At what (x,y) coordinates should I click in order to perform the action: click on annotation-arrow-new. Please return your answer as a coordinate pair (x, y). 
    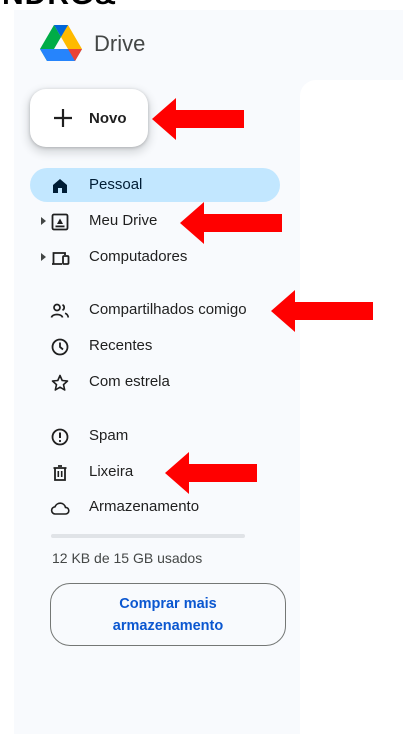
    Looking at the image, I should click on (198, 119).